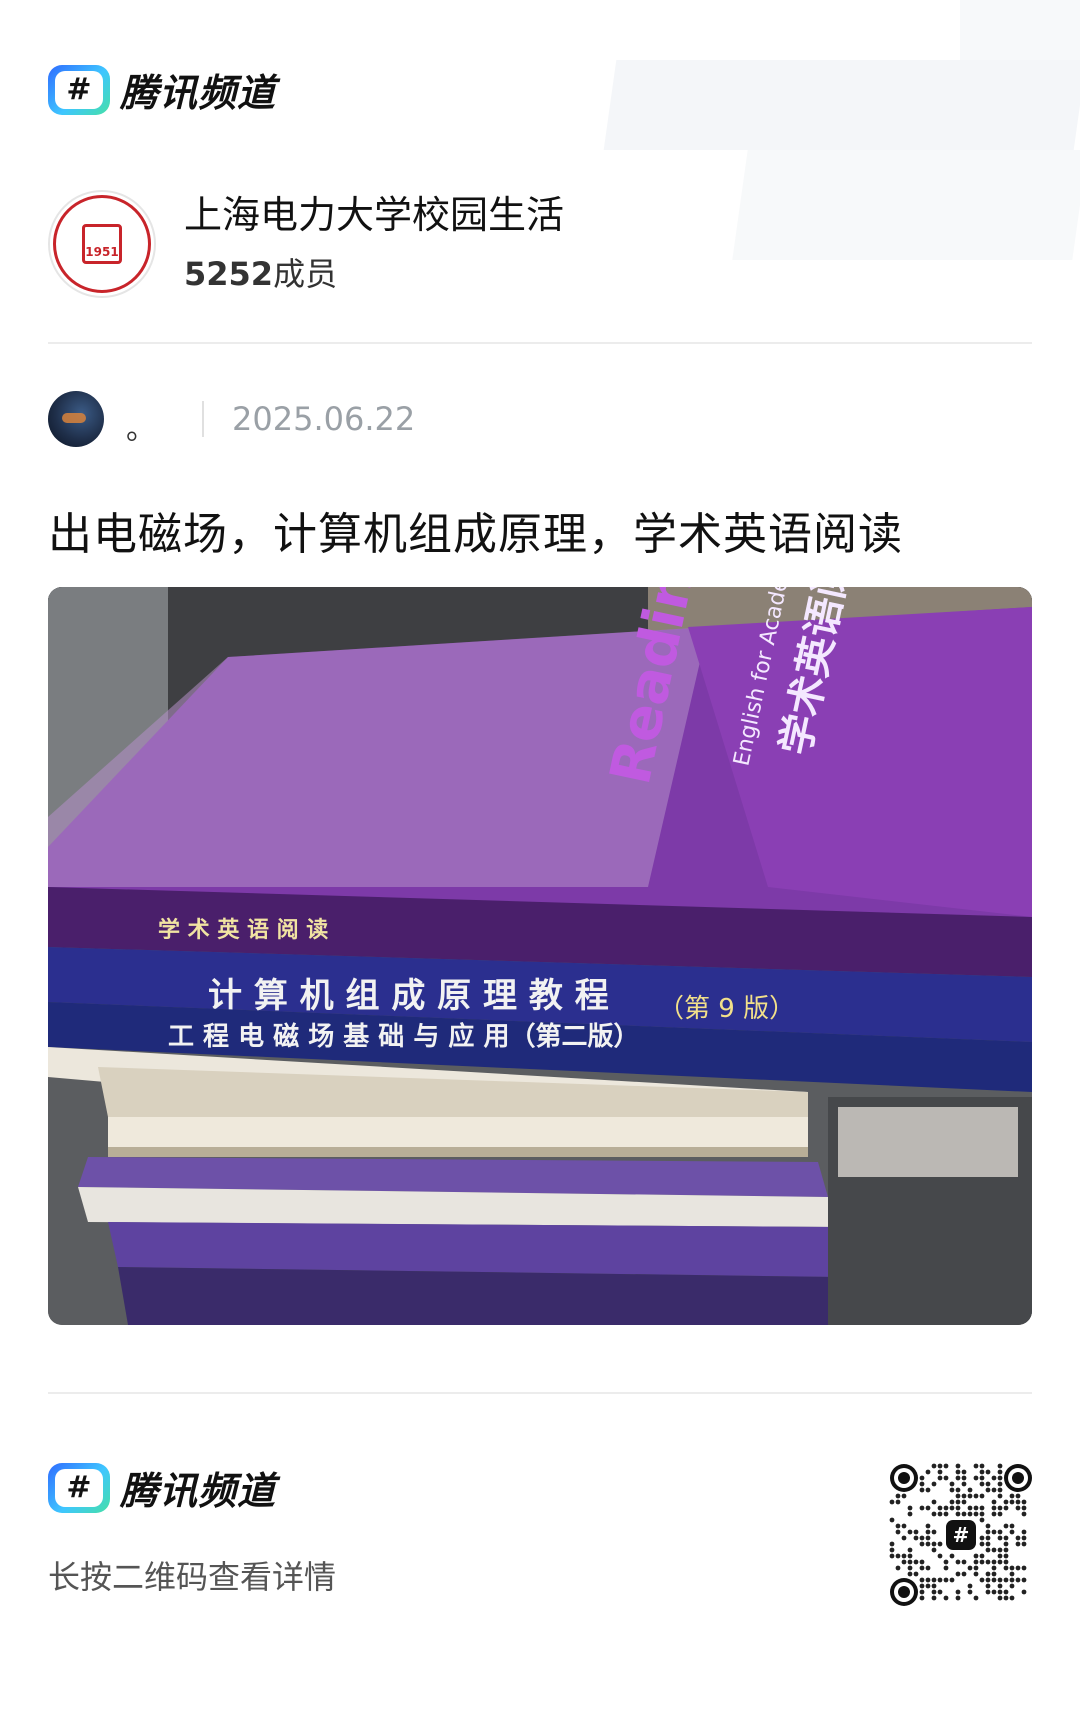 The height and width of the screenshot is (1730, 1080). I want to click on footer-brand: # 腾讯频道, so click(162, 1487).